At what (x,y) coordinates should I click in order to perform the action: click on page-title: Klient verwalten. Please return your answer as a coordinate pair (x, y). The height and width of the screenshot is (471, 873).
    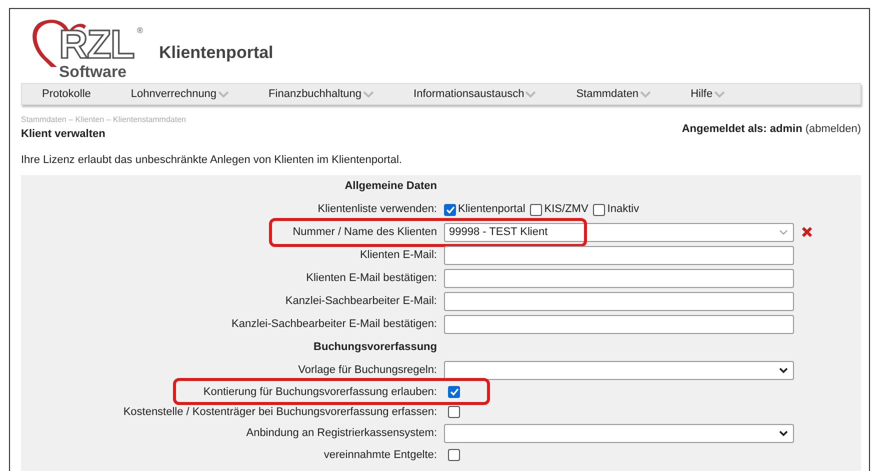
    Looking at the image, I should click on (63, 134).